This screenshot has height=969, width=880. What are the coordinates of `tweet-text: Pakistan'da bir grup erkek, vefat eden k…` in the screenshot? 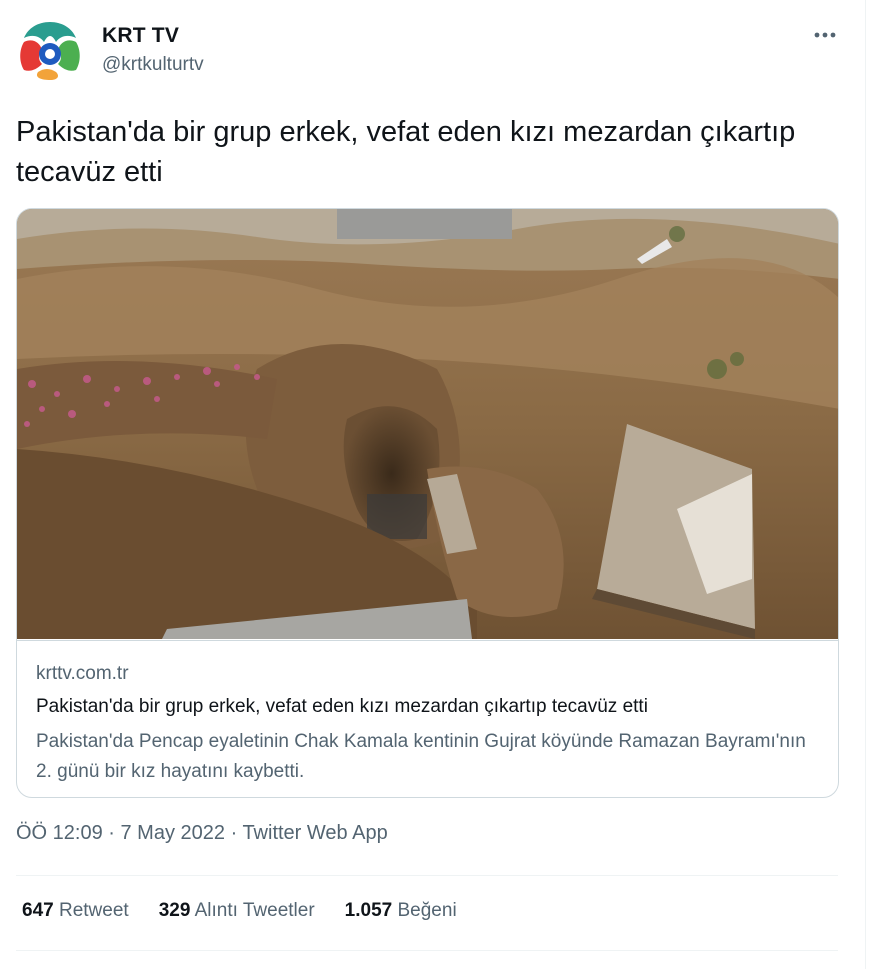 It's located at (406, 152).